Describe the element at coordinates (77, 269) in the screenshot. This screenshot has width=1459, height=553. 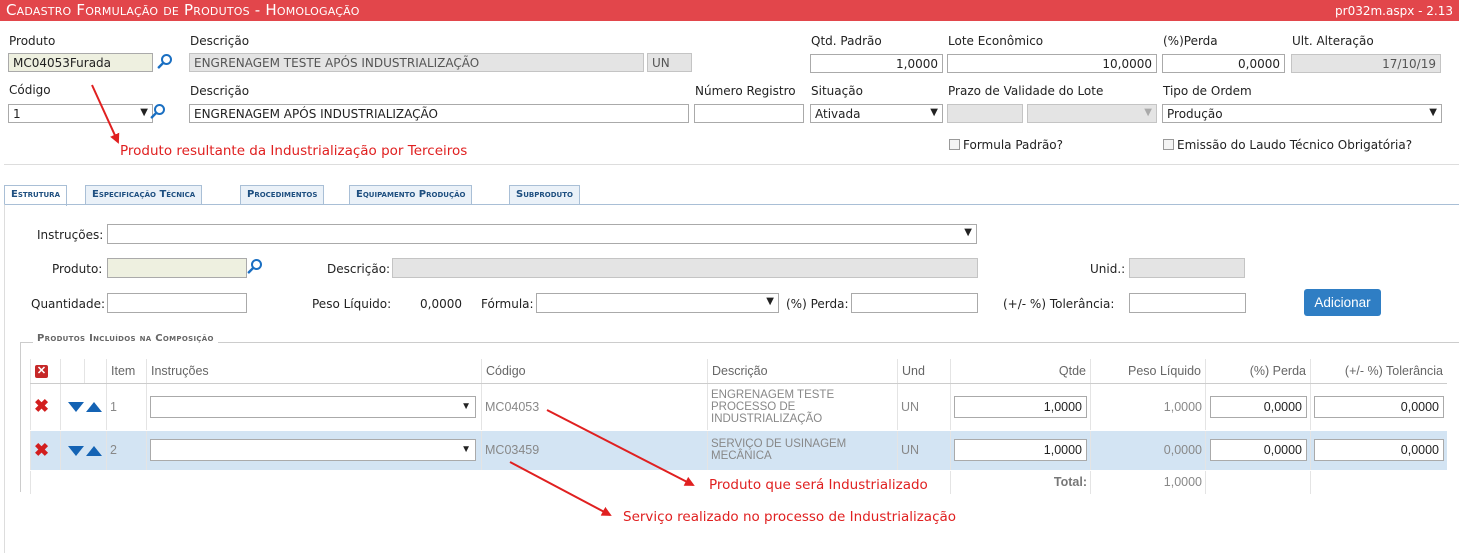
I see `form-produto-label: Produto:` at that location.